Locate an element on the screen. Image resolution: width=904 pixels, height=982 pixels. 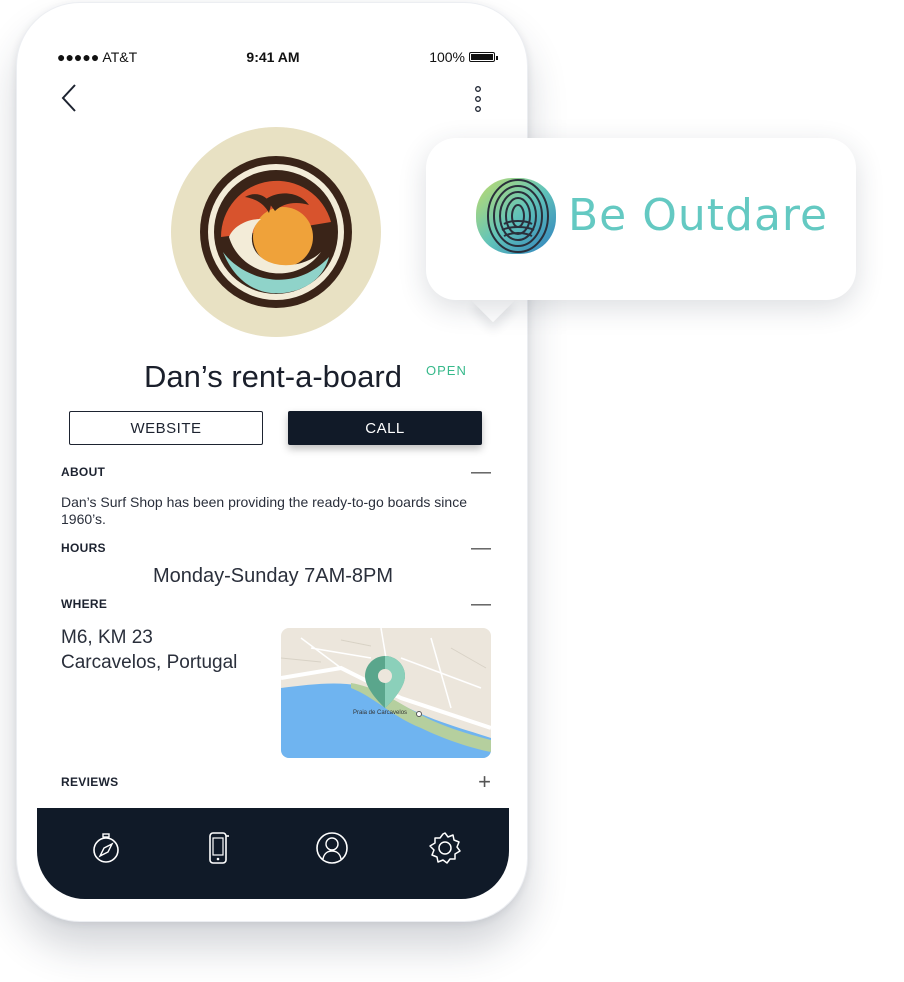
clock: 9:41 AM is located at coordinates (273, 57).